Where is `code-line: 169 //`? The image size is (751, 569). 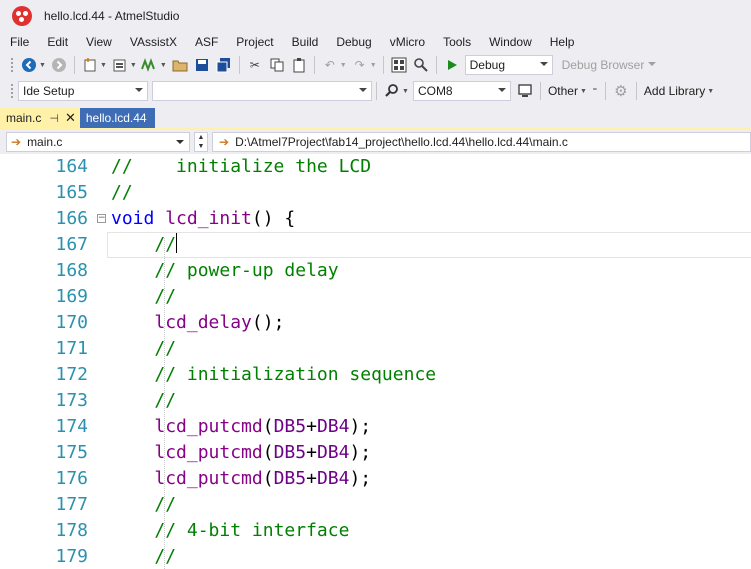
code-line: 169 // is located at coordinates (375, 297).